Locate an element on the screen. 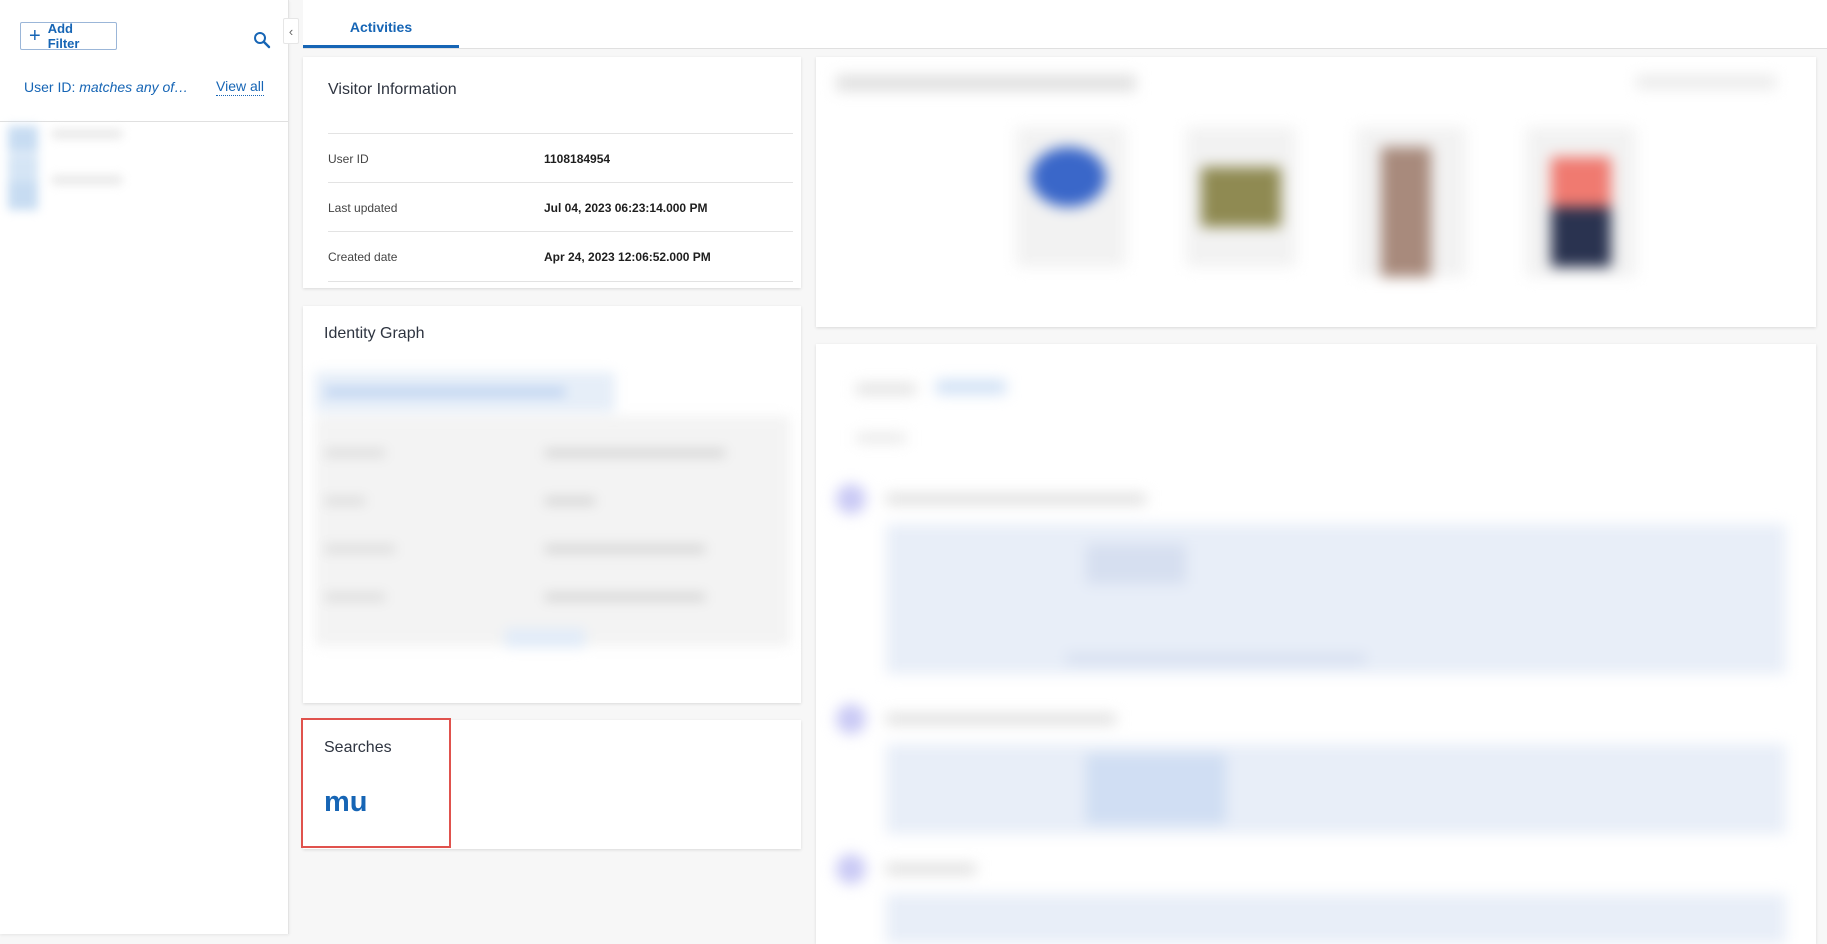  info-row-user-id: User ID 1108184954 is located at coordinates (560, 158).